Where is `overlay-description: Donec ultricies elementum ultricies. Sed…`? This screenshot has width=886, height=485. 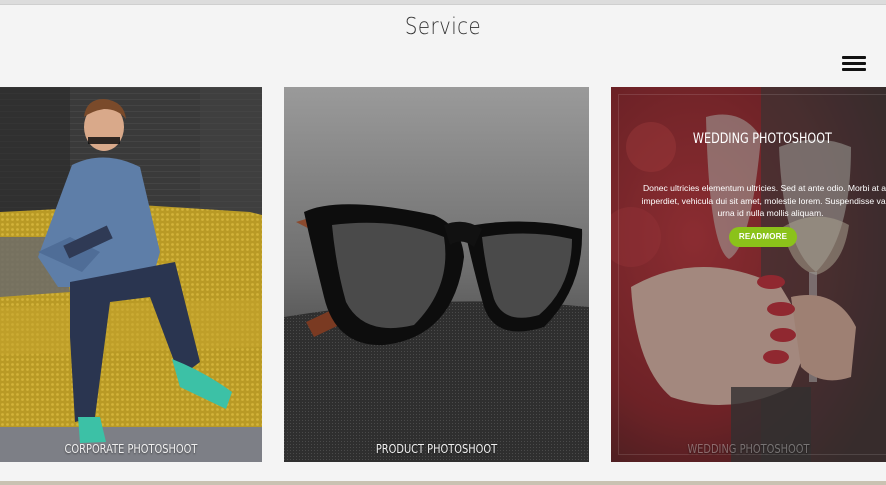 overlay-description: Donec ultricies elementum ultricies. Sed… is located at coordinates (759, 201).